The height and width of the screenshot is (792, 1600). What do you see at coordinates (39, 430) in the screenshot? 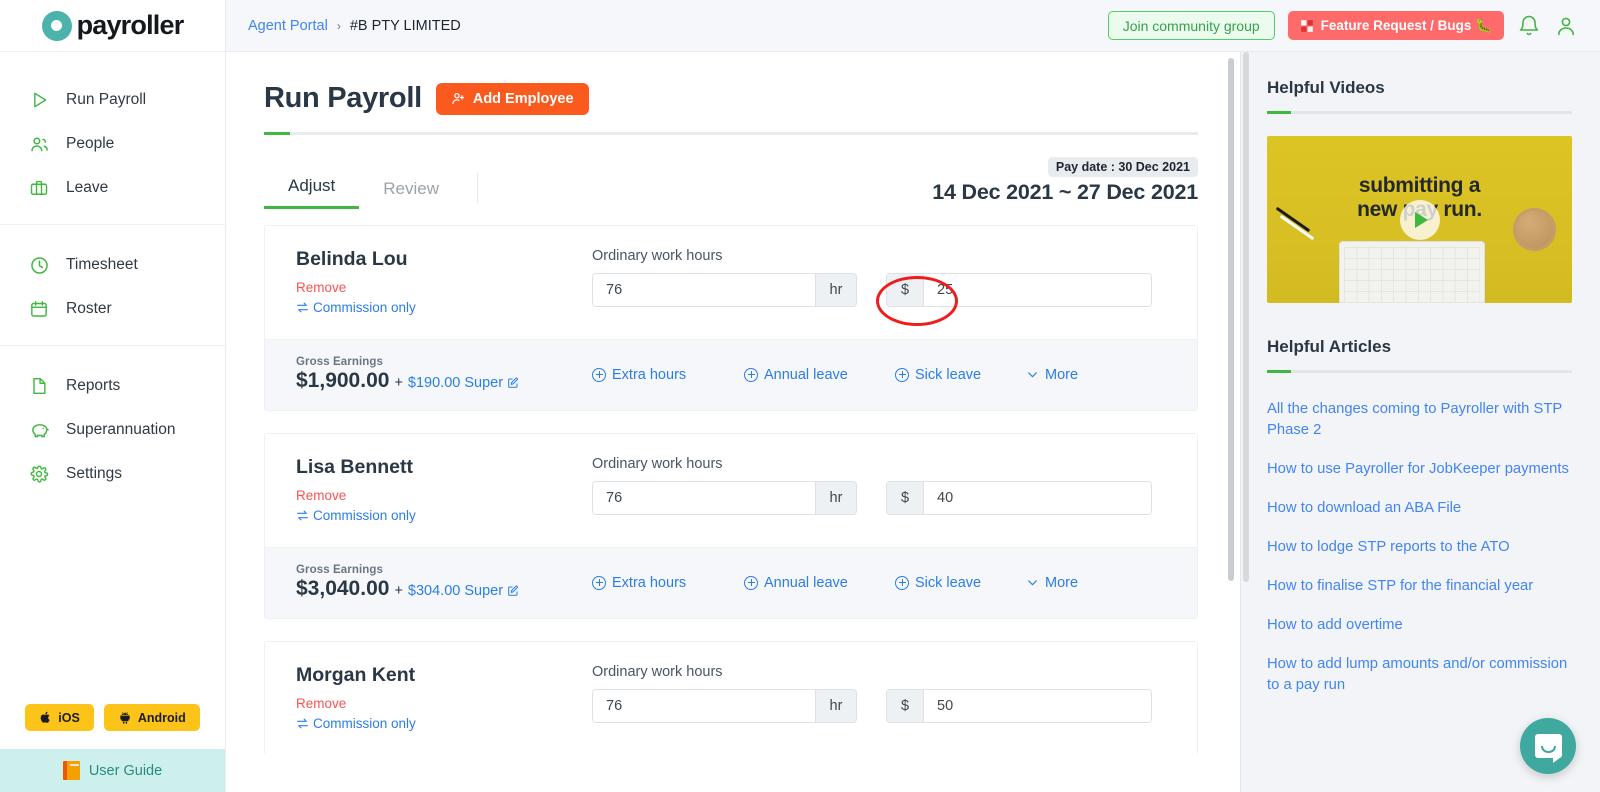
I see `piggy-bank-icon` at bounding box center [39, 430].